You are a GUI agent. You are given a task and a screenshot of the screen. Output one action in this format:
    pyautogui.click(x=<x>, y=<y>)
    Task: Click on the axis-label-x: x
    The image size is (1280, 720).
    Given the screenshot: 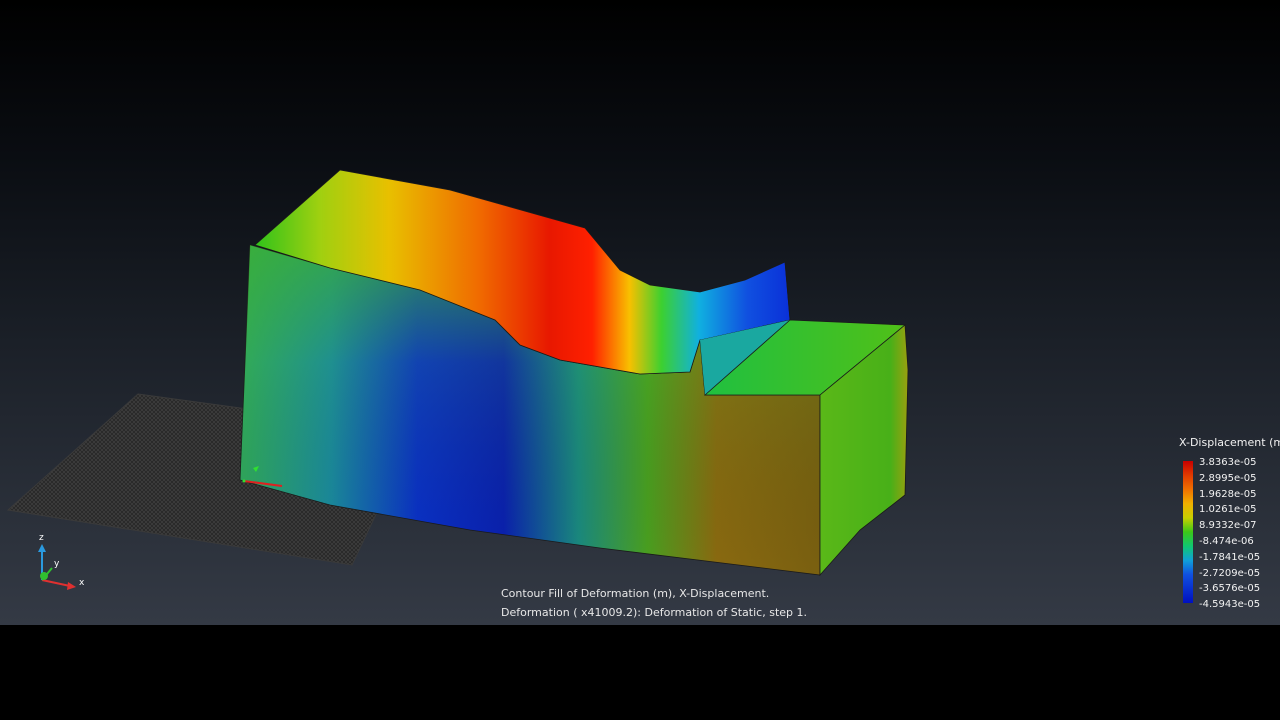 What is the action you would take?
    pyautogui.click(x=82, y=583)
    